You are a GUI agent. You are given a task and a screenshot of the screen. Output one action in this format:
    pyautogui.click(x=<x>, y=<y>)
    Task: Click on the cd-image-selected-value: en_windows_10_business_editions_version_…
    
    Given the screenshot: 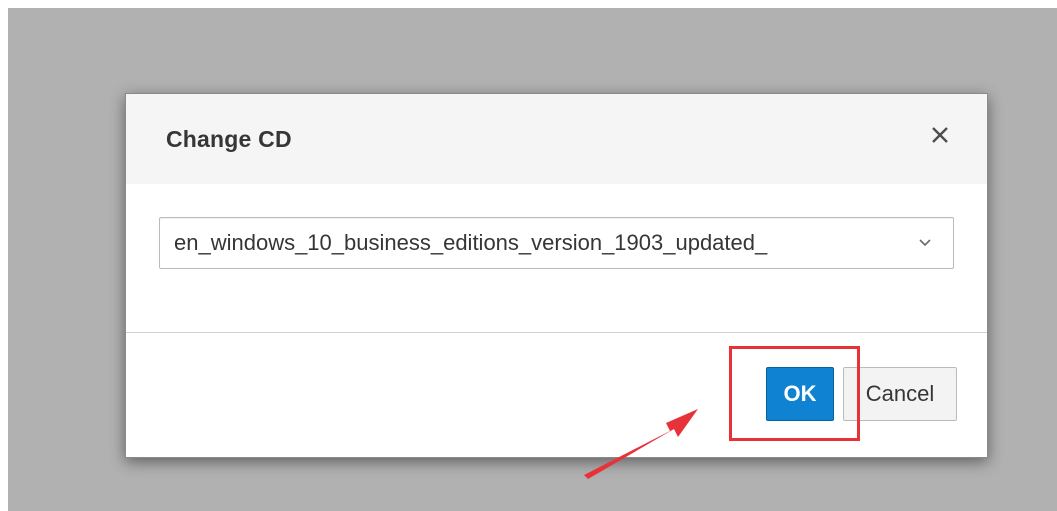 What is the action you would take?
    pyautogui.click(x=471, y=242)
    